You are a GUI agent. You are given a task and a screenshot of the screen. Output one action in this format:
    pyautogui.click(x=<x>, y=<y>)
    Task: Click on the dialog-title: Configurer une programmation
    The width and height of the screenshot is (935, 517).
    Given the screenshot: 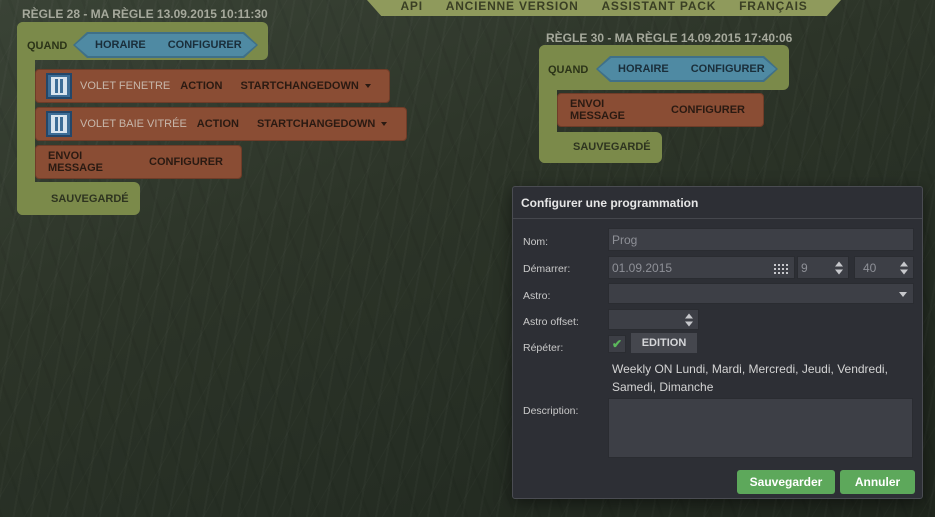 What is the action you would take?
    pyautogui.click(x=717, y=203)
    